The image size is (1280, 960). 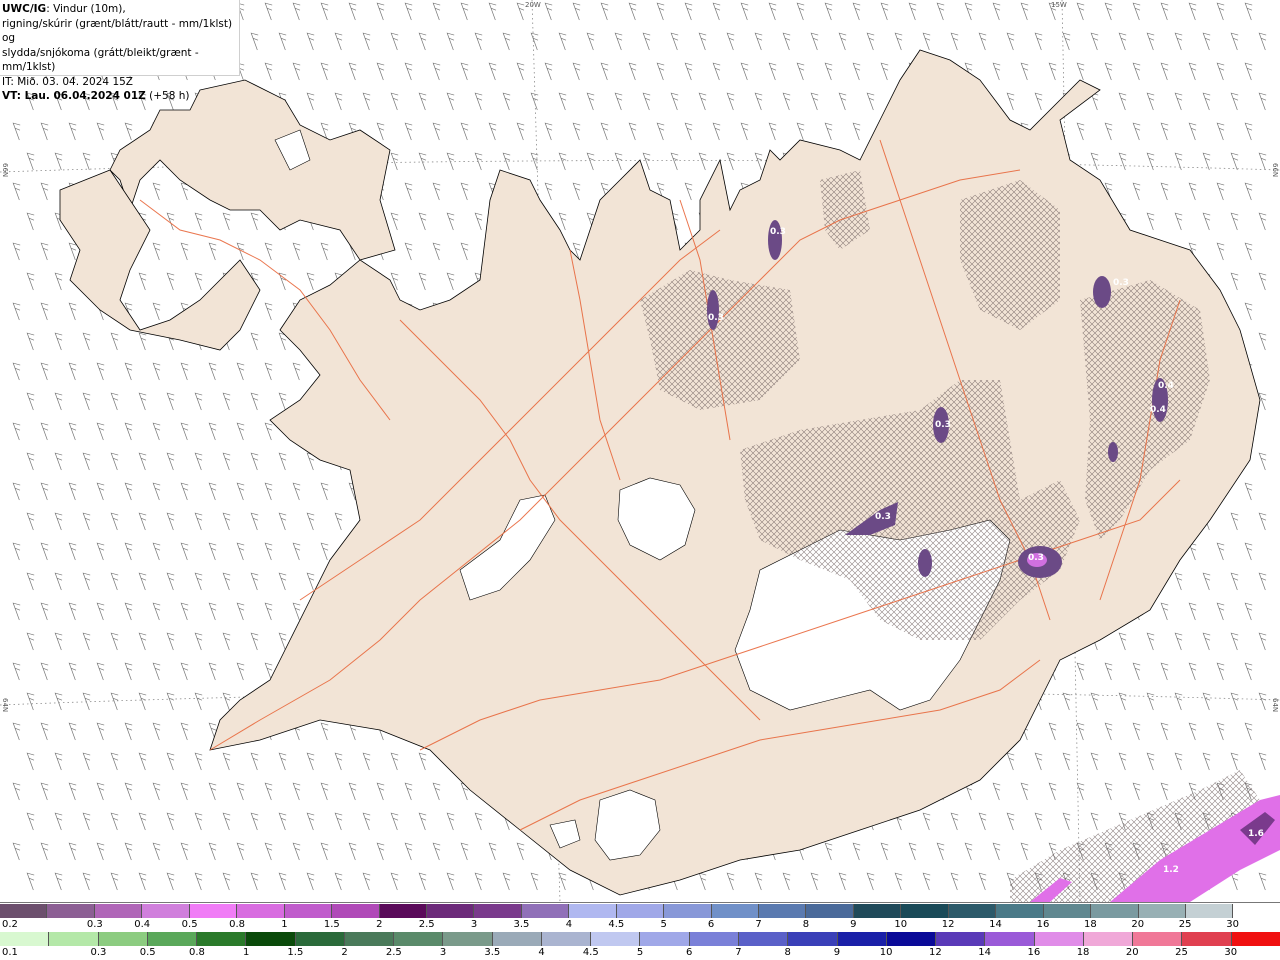 I want to click on info-line-1: UWC/IG: Vindur (10m),, so click(x=120, y=9).